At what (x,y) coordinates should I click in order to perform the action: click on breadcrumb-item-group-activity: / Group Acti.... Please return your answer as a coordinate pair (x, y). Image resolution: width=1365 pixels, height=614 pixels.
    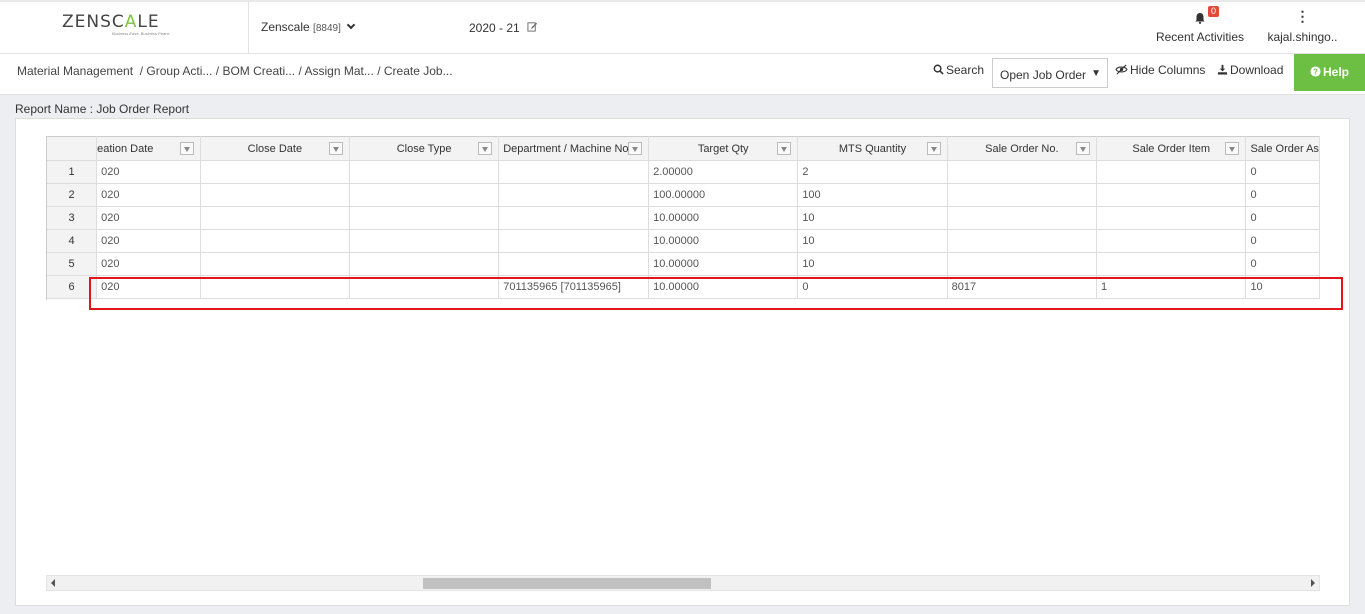
    Looking at the image, I should click on (176, 71).